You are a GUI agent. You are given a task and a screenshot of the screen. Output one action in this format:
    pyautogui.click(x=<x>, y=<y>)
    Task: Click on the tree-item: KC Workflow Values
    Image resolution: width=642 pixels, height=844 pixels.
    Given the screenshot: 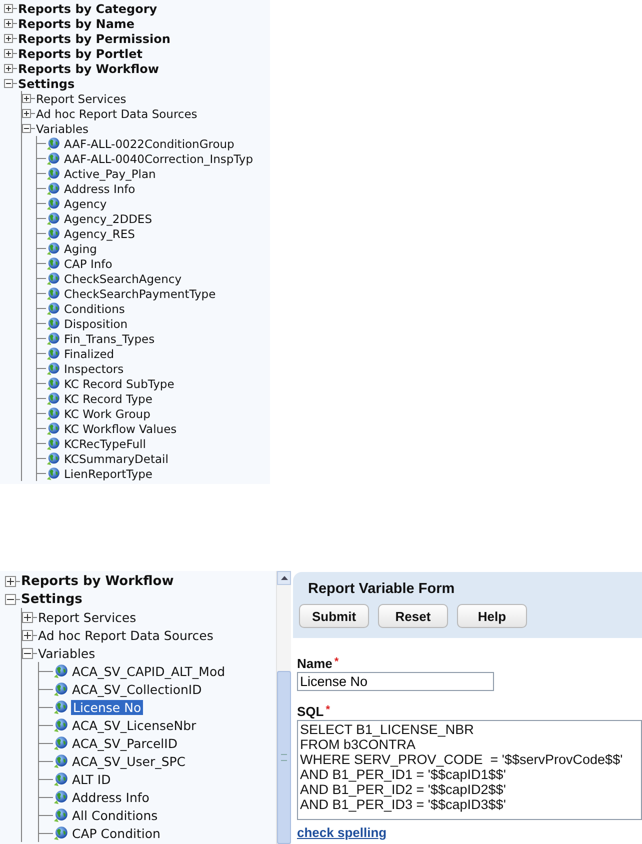 What is the action you would take?
    pyautogui.click(x=120, y=429)
    